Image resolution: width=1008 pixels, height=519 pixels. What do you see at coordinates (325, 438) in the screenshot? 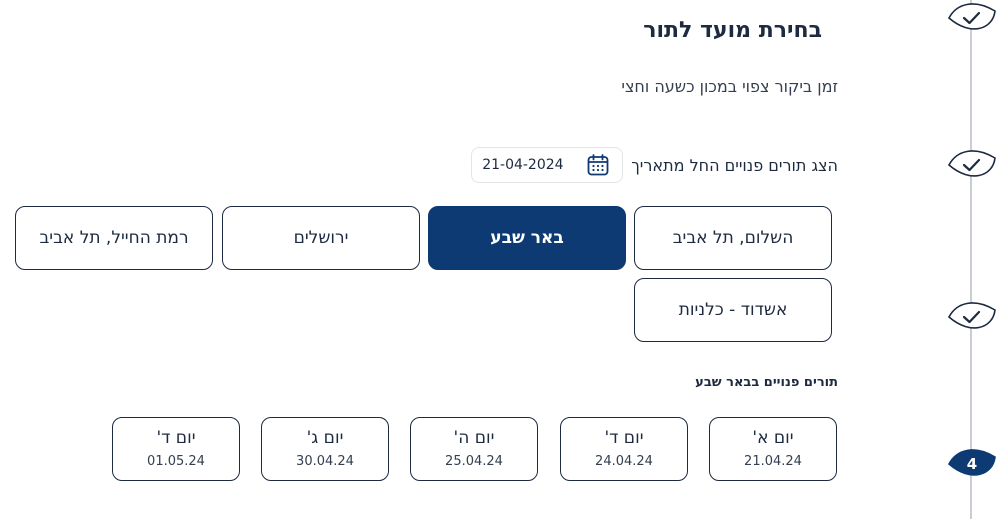
I see `day-name: יום ג'` at bounding box center [325, 438].